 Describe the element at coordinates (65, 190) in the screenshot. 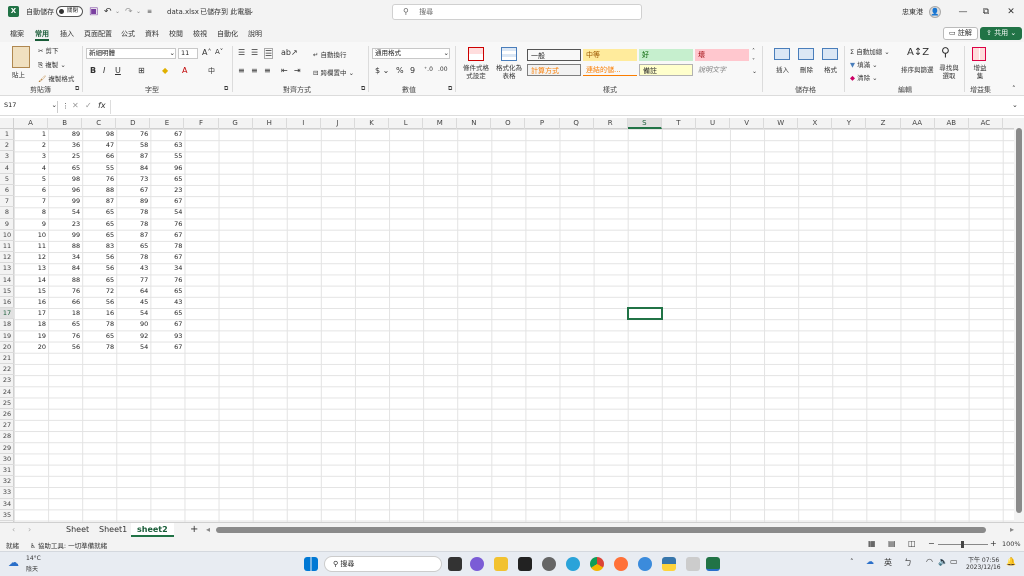

I see `cell-b6: 96` at that location.